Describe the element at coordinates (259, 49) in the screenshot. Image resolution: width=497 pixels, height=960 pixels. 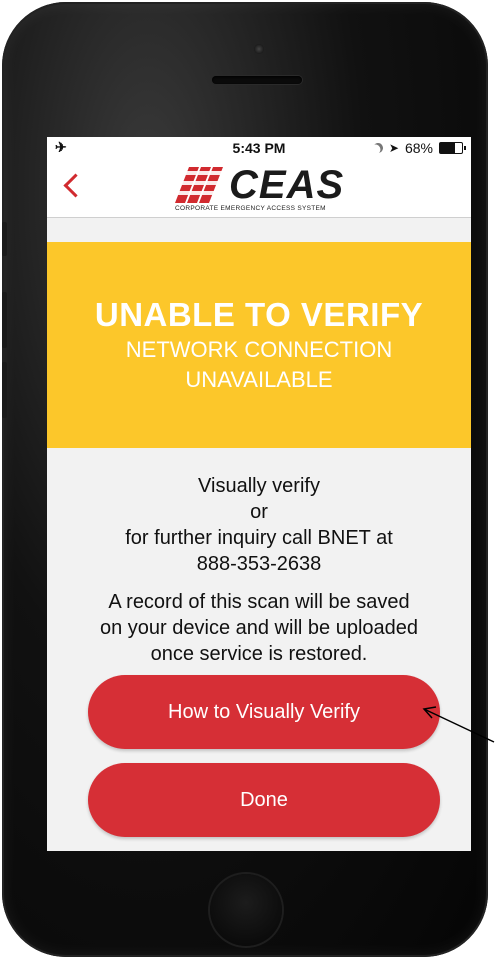
I see `front-camera` at that location.